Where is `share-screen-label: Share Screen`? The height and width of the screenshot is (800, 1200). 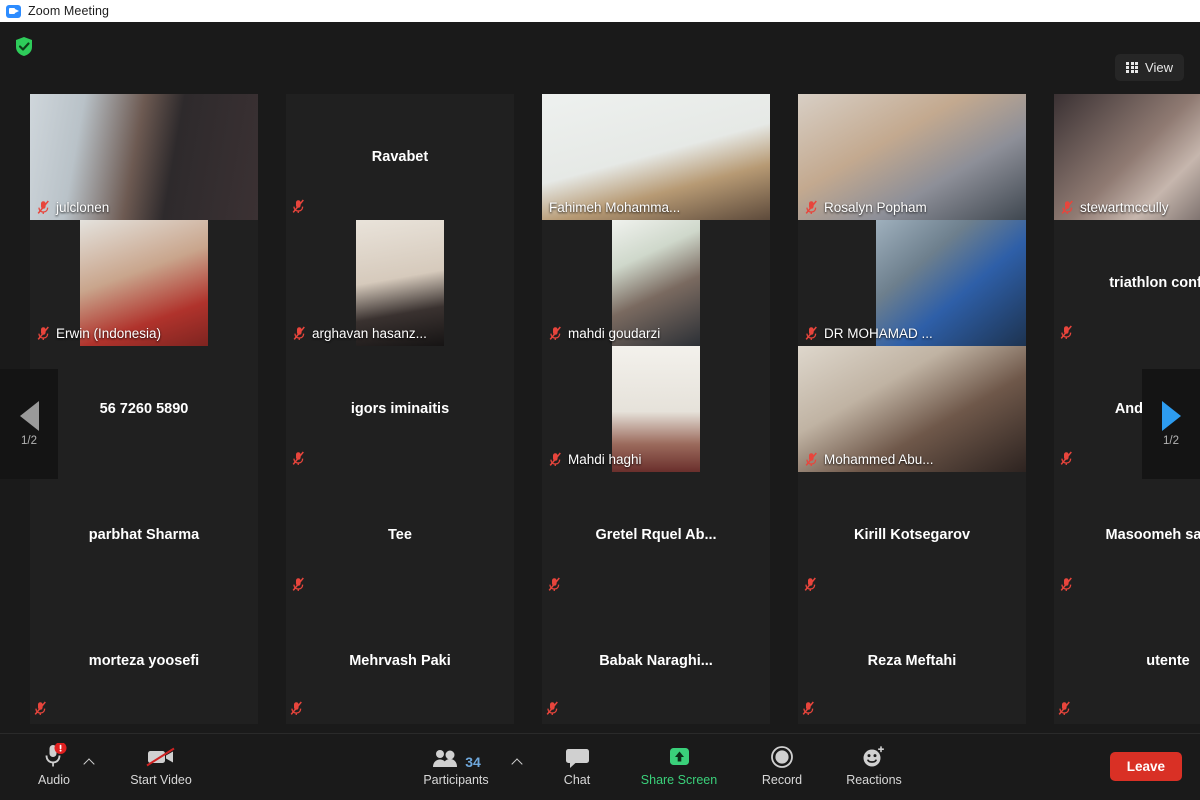
share-screen-label: Share Screen is located at coordinates (679, 780).